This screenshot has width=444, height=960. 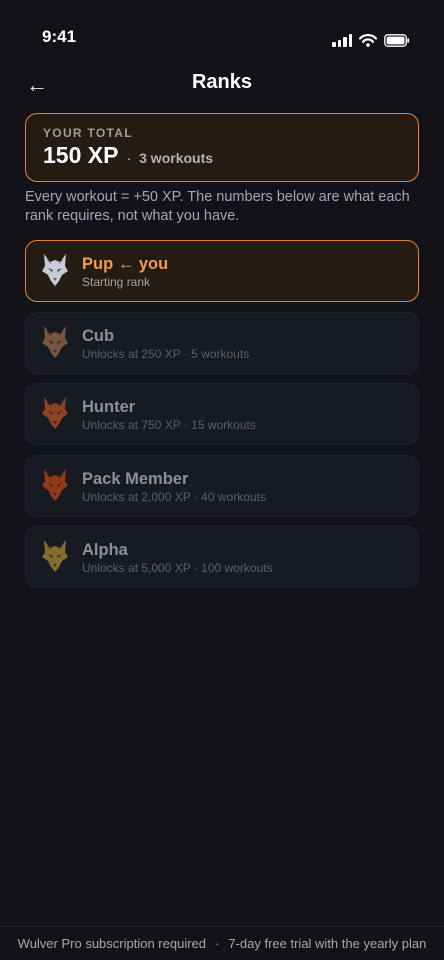 What do you see at coordinates (222, 30) in the screenshot?
I see `status-bar: 9:41` at bounding box center [222, 30].